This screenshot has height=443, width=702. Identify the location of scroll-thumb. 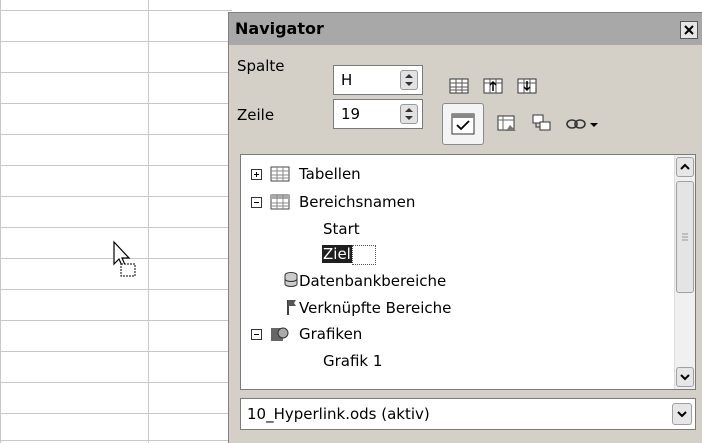
(685, 237).